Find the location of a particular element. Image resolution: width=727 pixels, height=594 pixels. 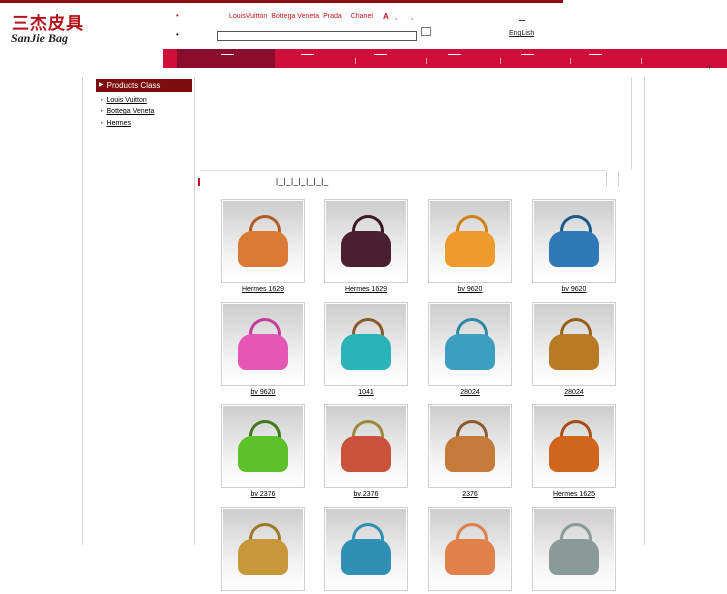

brand-links: LouisVuitton Bottega Veneta Prada Chanel is located at coordinates (302, 16).